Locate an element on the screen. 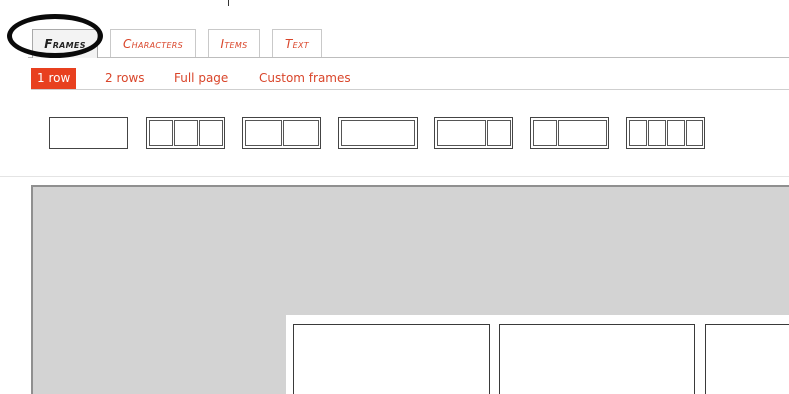 Image resolution: width=789 pixels, height=394 pixels. mode-full-page: Full page is located at coordinates (201, 78).